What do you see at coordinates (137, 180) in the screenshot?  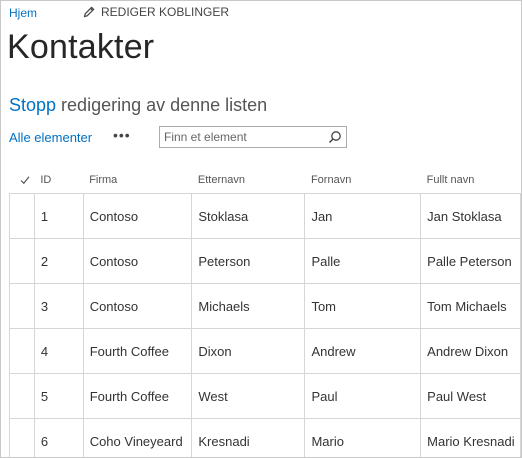 I see `column-header-firma: Firma` at bounding box center [137, 180].